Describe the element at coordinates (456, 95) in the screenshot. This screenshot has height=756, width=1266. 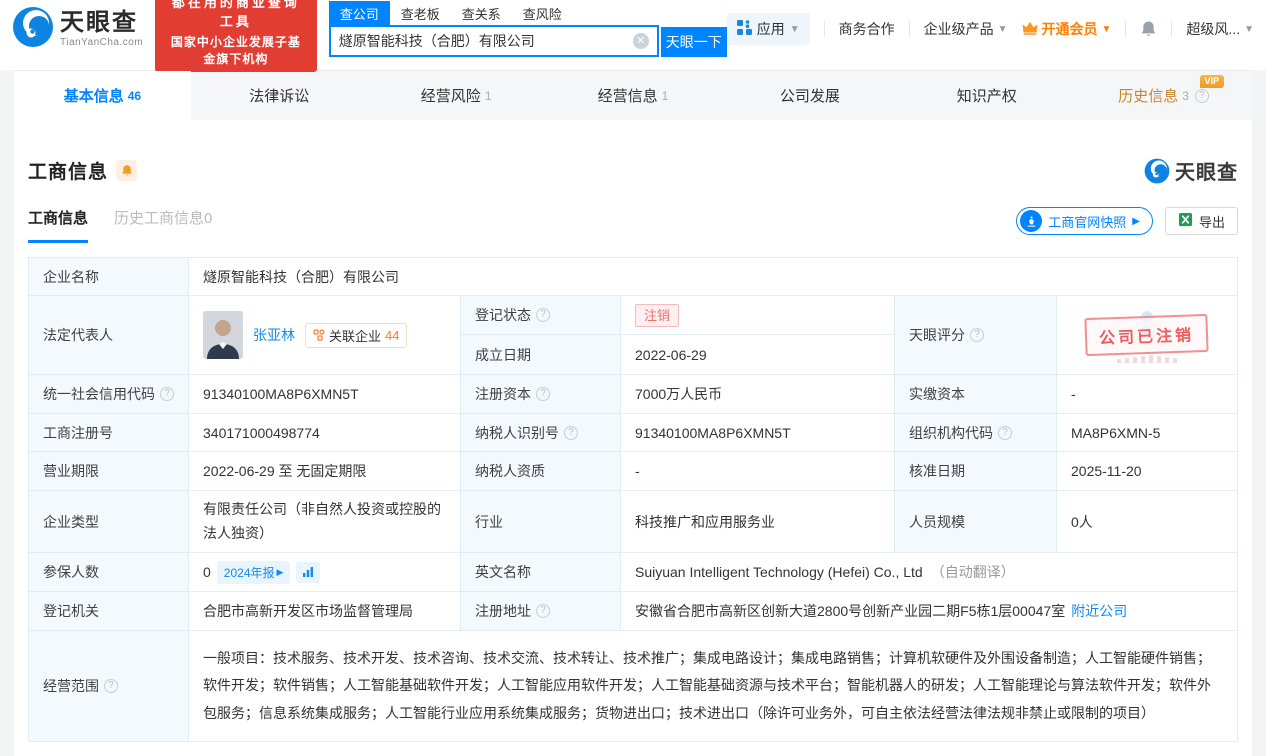
I see `tab-operation-risk: 经营风险 1` at that location.